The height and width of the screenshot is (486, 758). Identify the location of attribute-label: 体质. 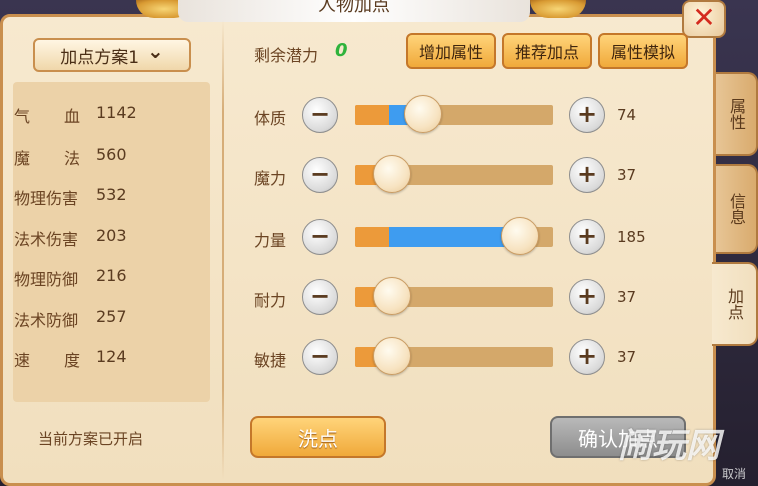
(270, 118).